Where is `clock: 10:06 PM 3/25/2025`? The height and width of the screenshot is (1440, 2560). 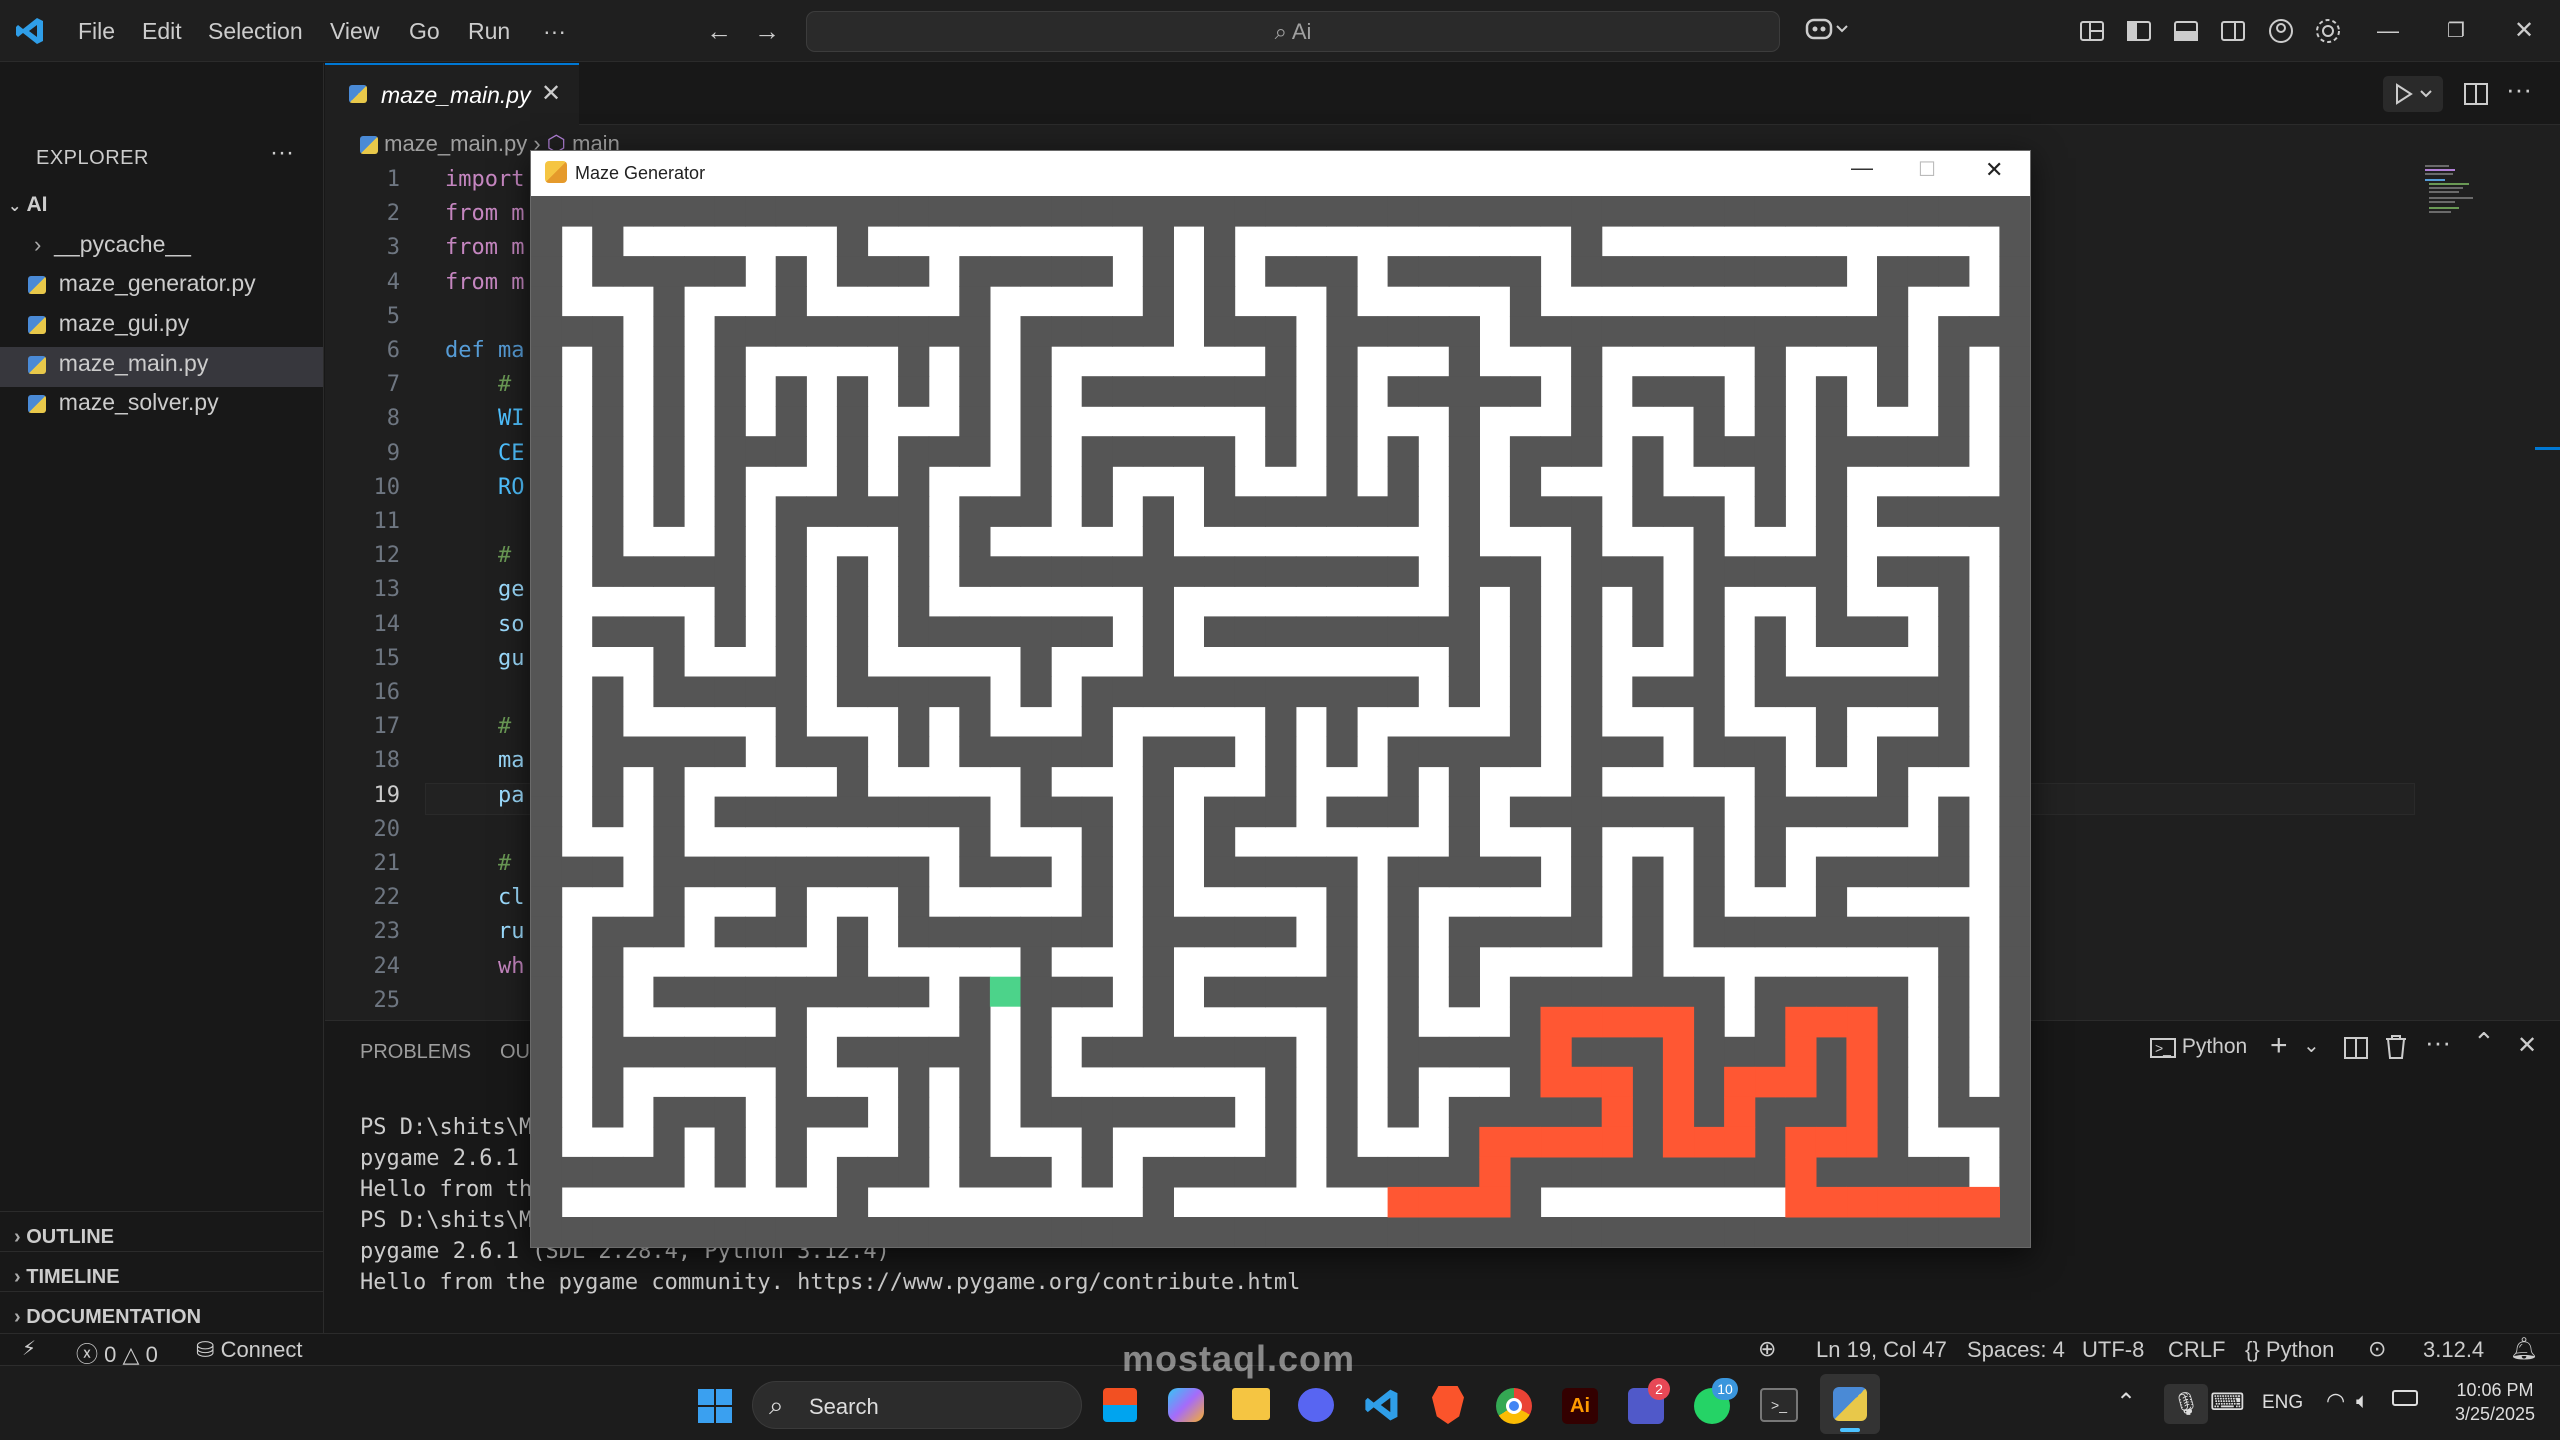
clock: 10:06 PM 3/25/2025 is located at coordinates (2495, 1402).